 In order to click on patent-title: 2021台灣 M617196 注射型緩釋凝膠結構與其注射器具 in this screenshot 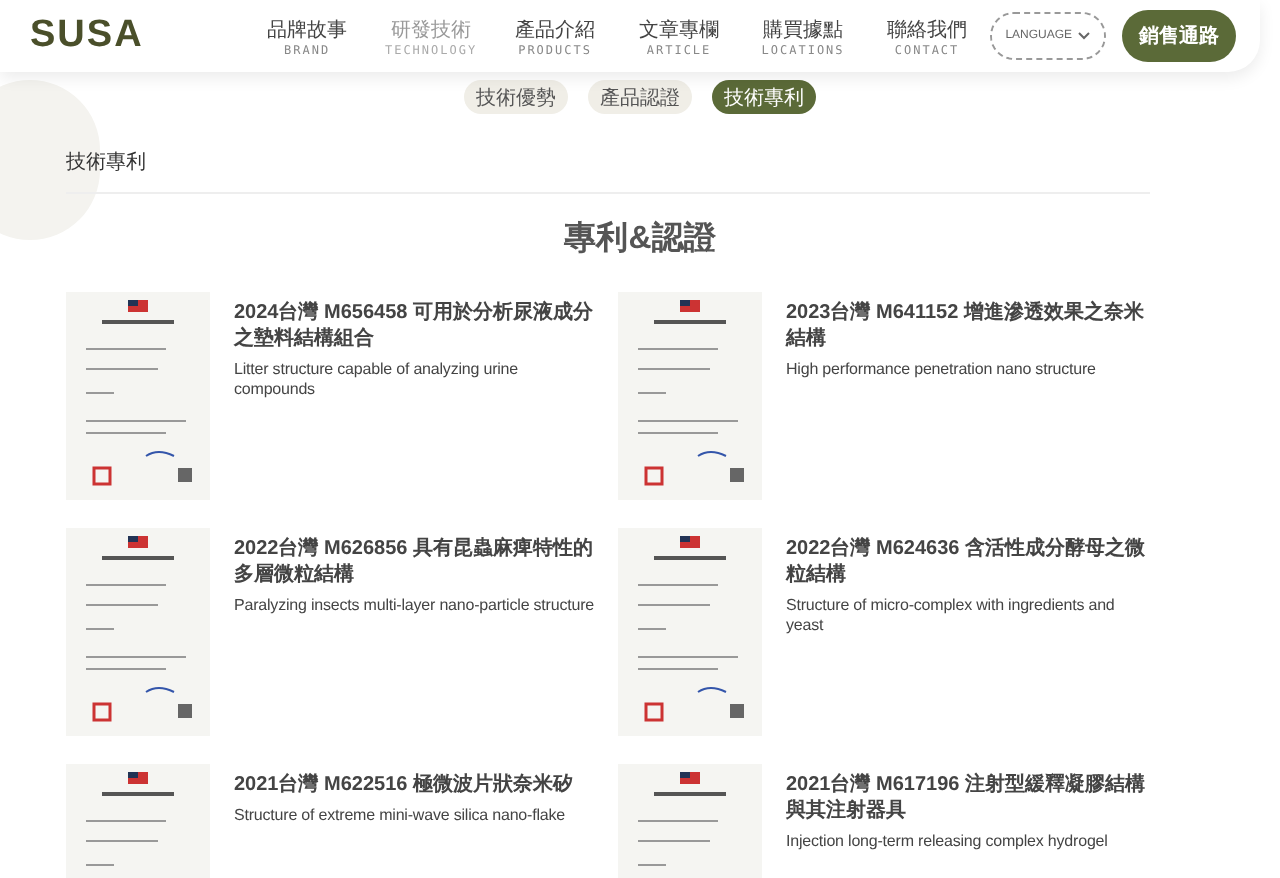, I will do `click(967, 798)`.